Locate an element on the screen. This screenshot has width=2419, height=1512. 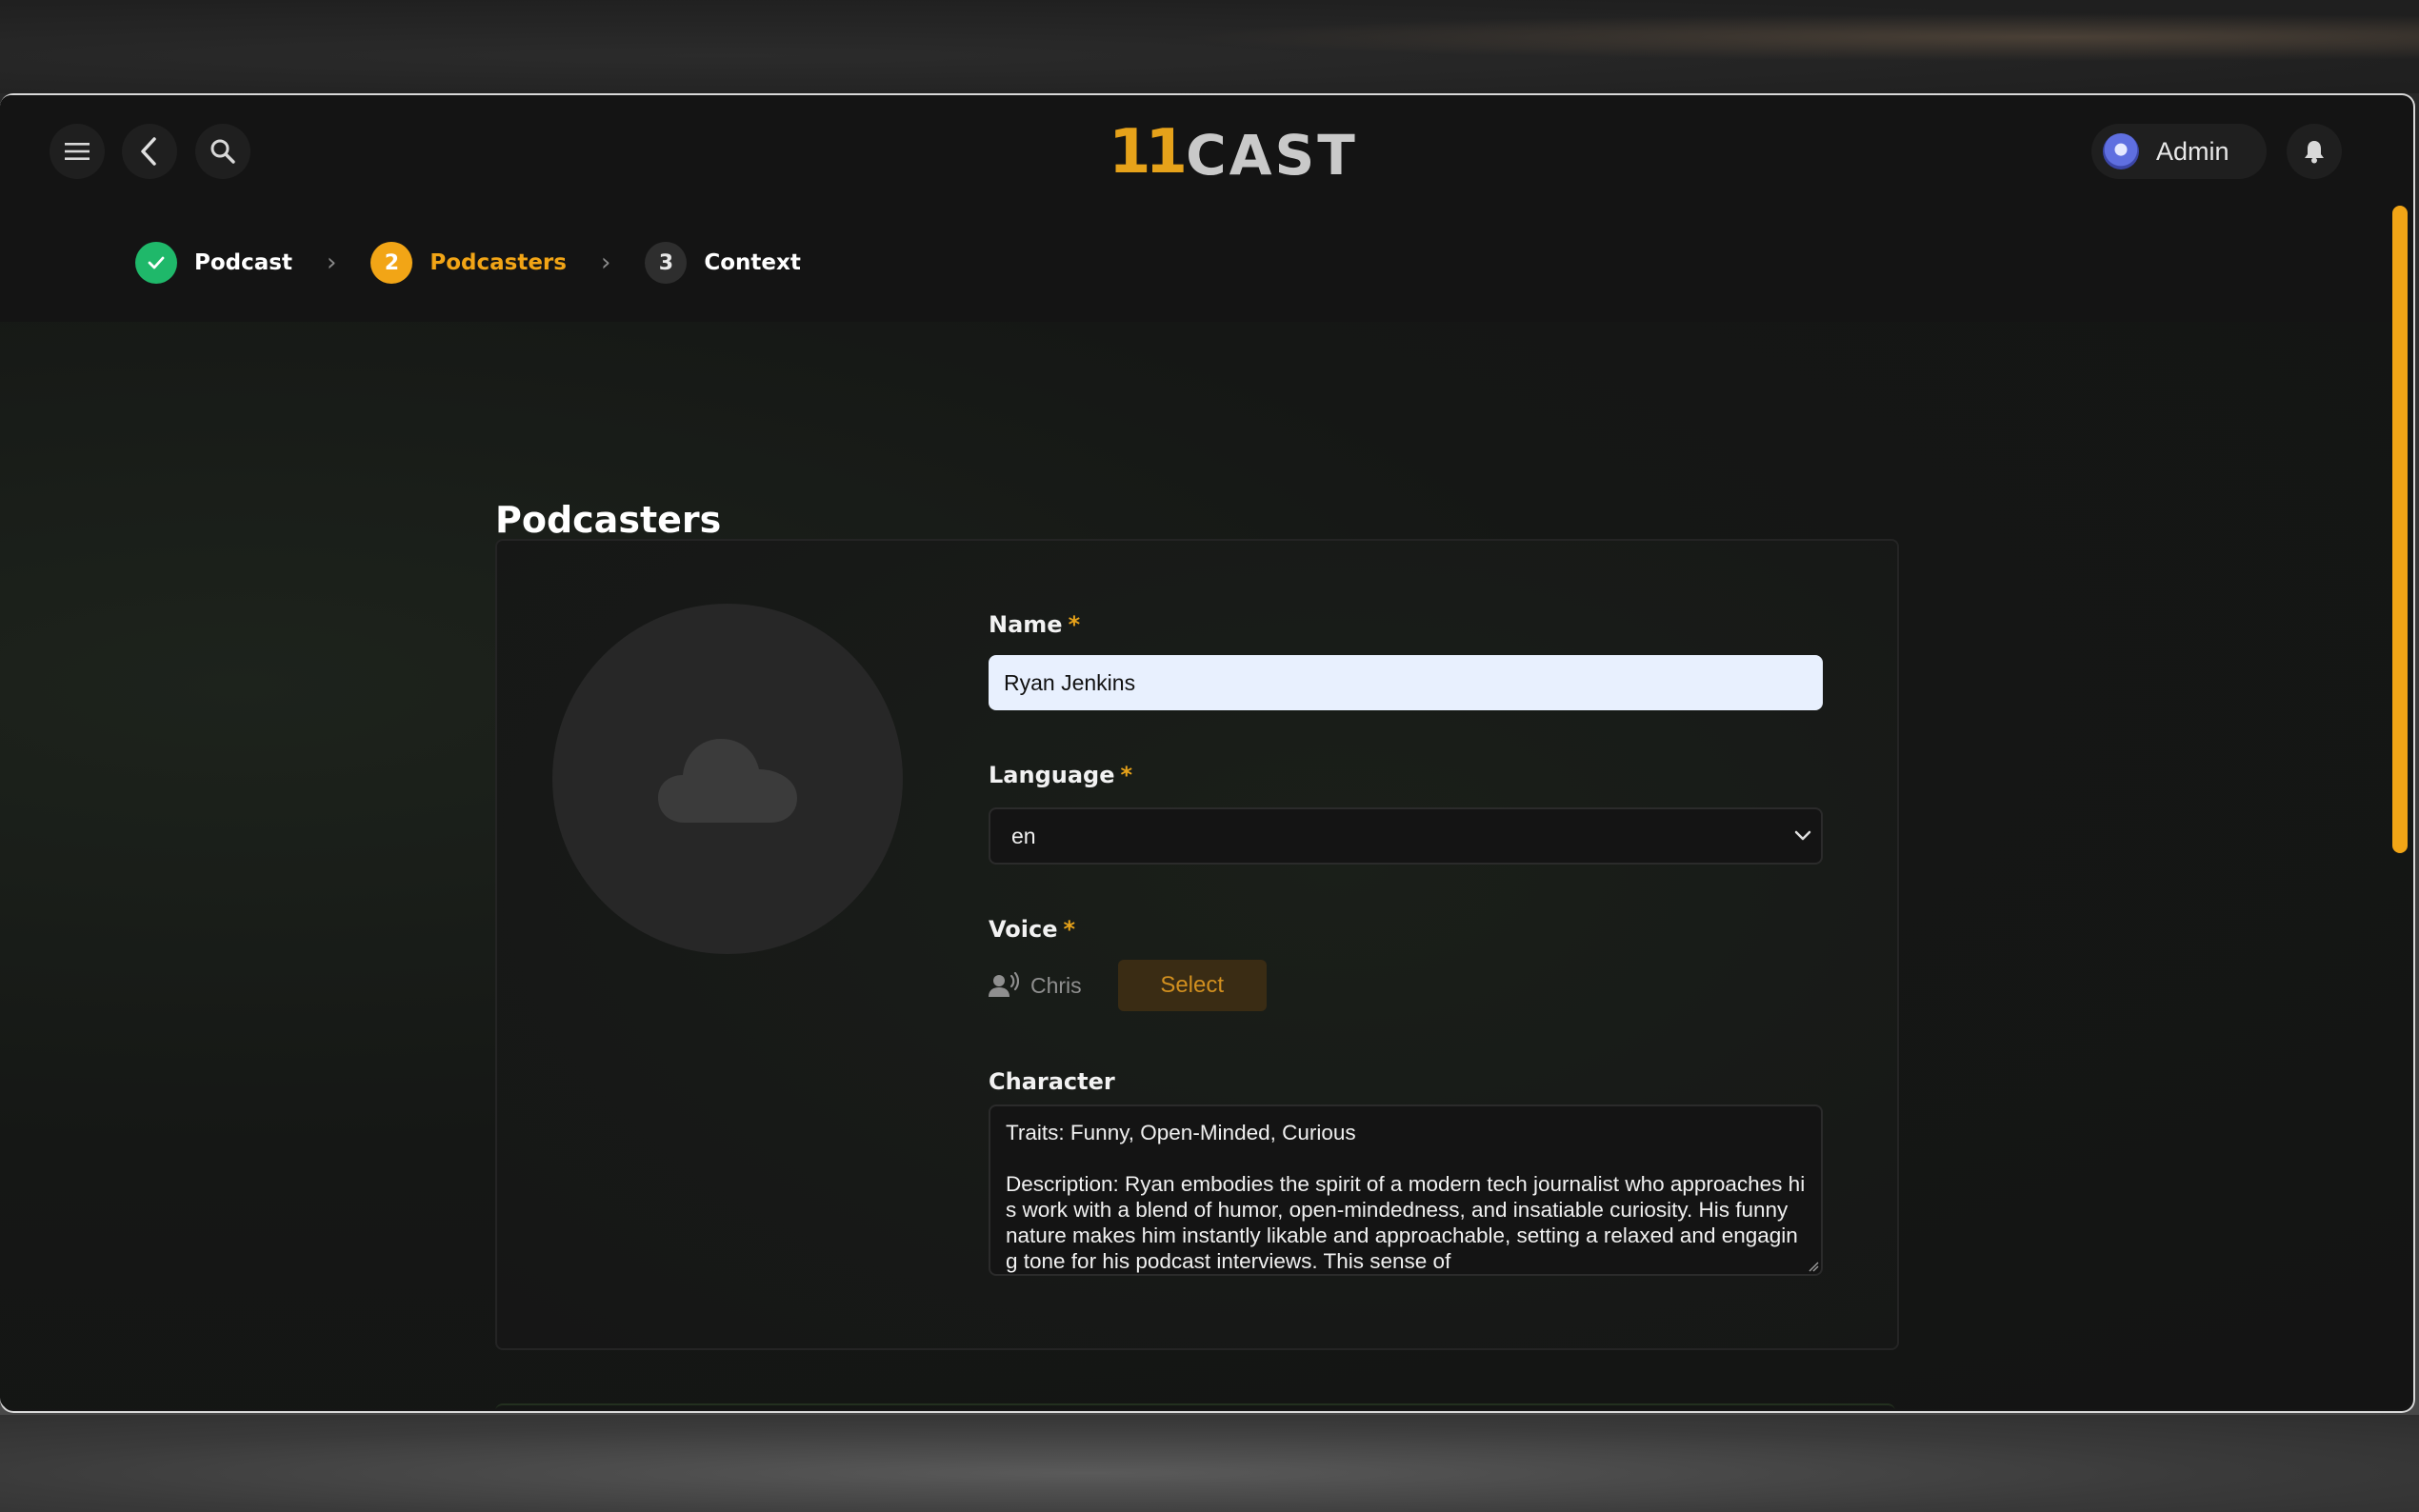
chevron-down-icon is located at coordinates (1802, 835).